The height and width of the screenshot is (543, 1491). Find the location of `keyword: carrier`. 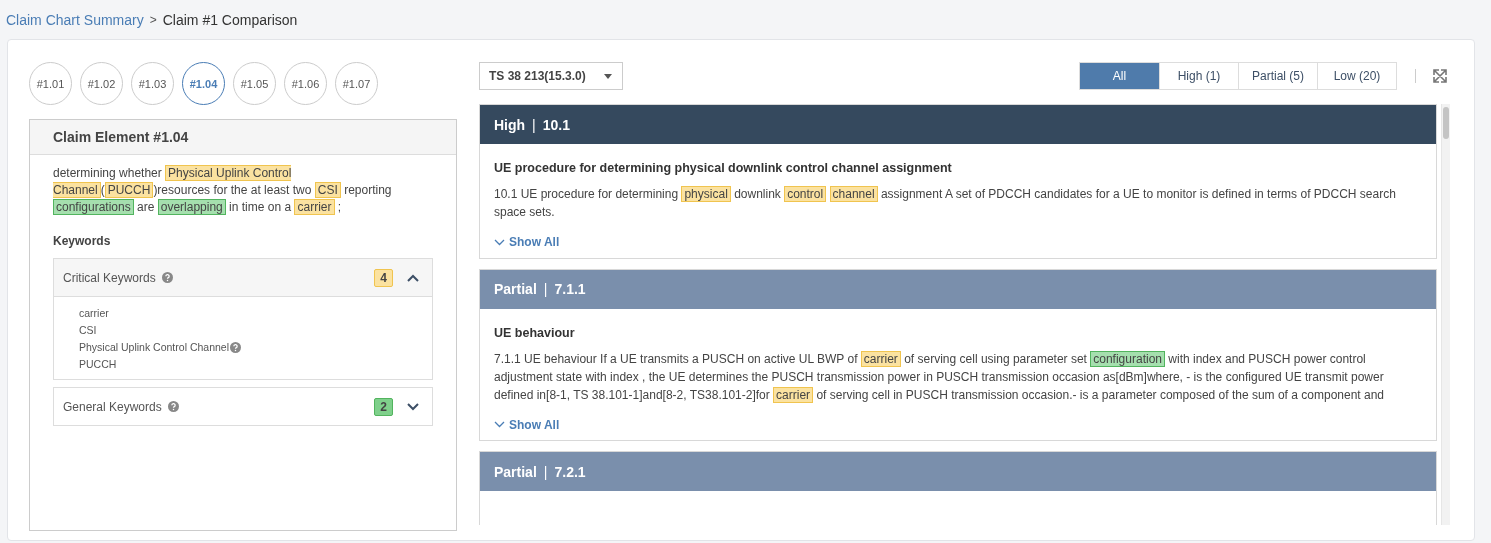

keyword: carrier is located at coordinates (94, 313).